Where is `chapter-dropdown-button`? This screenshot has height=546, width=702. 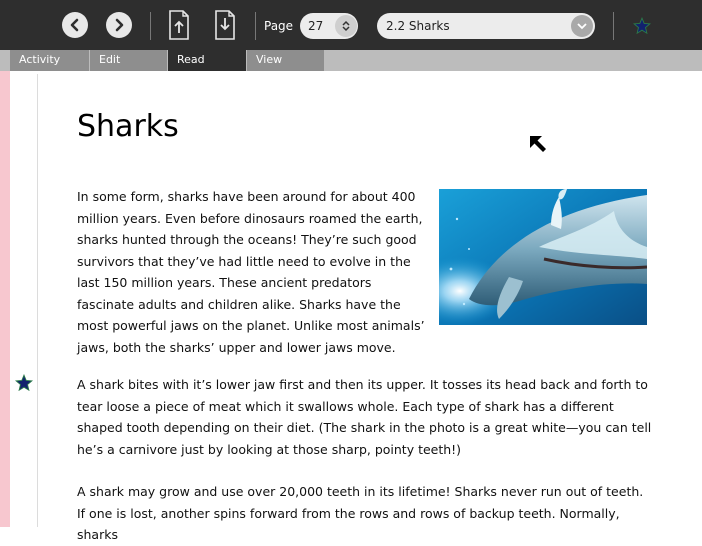
chapter-dropdown-button is located at coordinates (582, 26).